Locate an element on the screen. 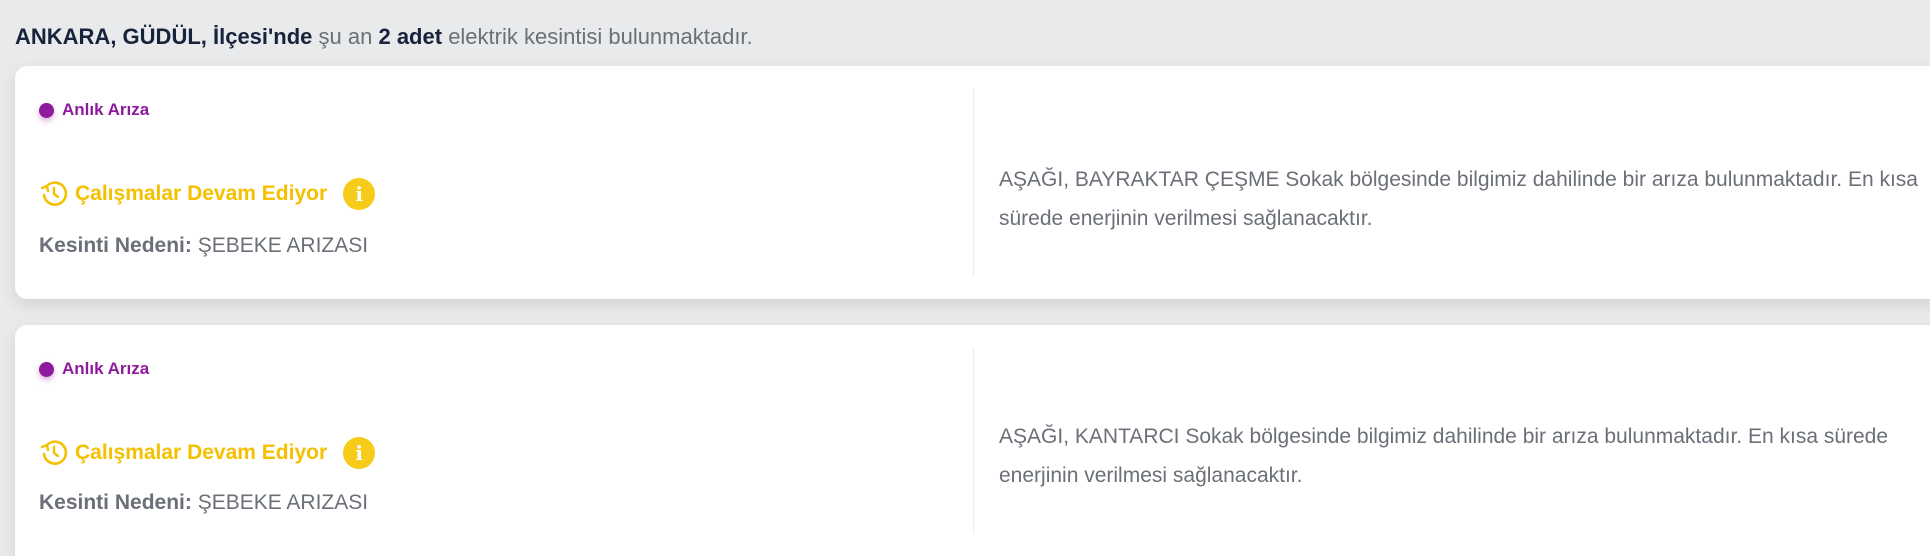 The image size is (1930, 556). summary-count: 2 adet is located at coordinates (410, 36).